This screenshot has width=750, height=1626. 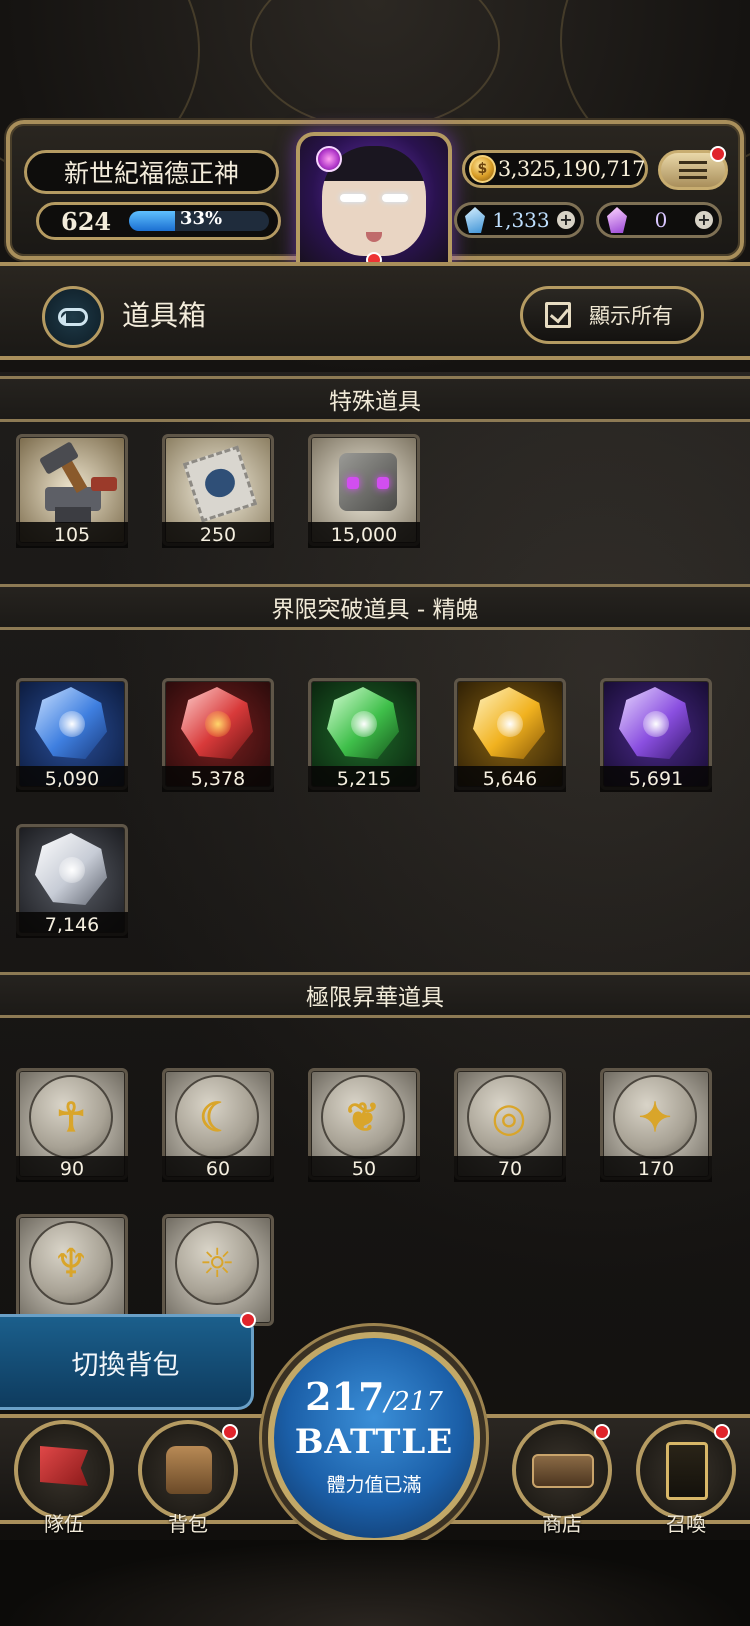 I want to click on purple-gem-amount: 0, so click(x=661, y=220).